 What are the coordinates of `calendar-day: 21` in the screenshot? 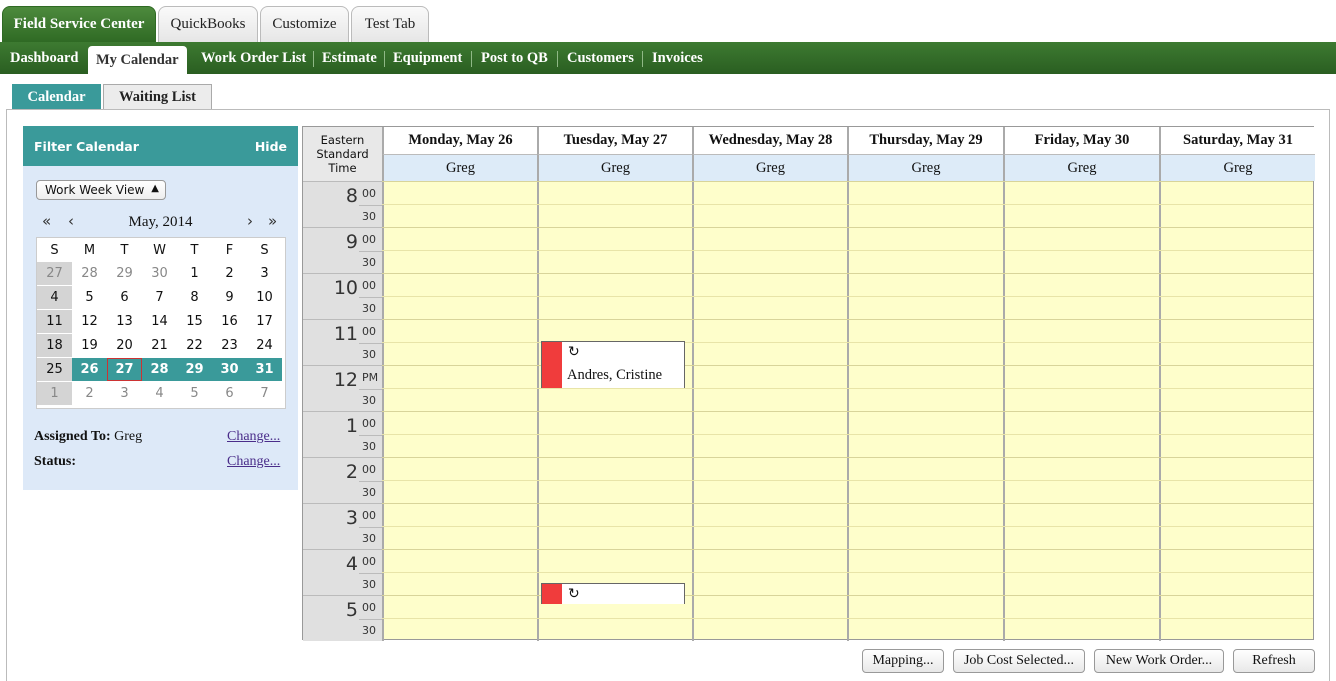 It's located at (159, 345).